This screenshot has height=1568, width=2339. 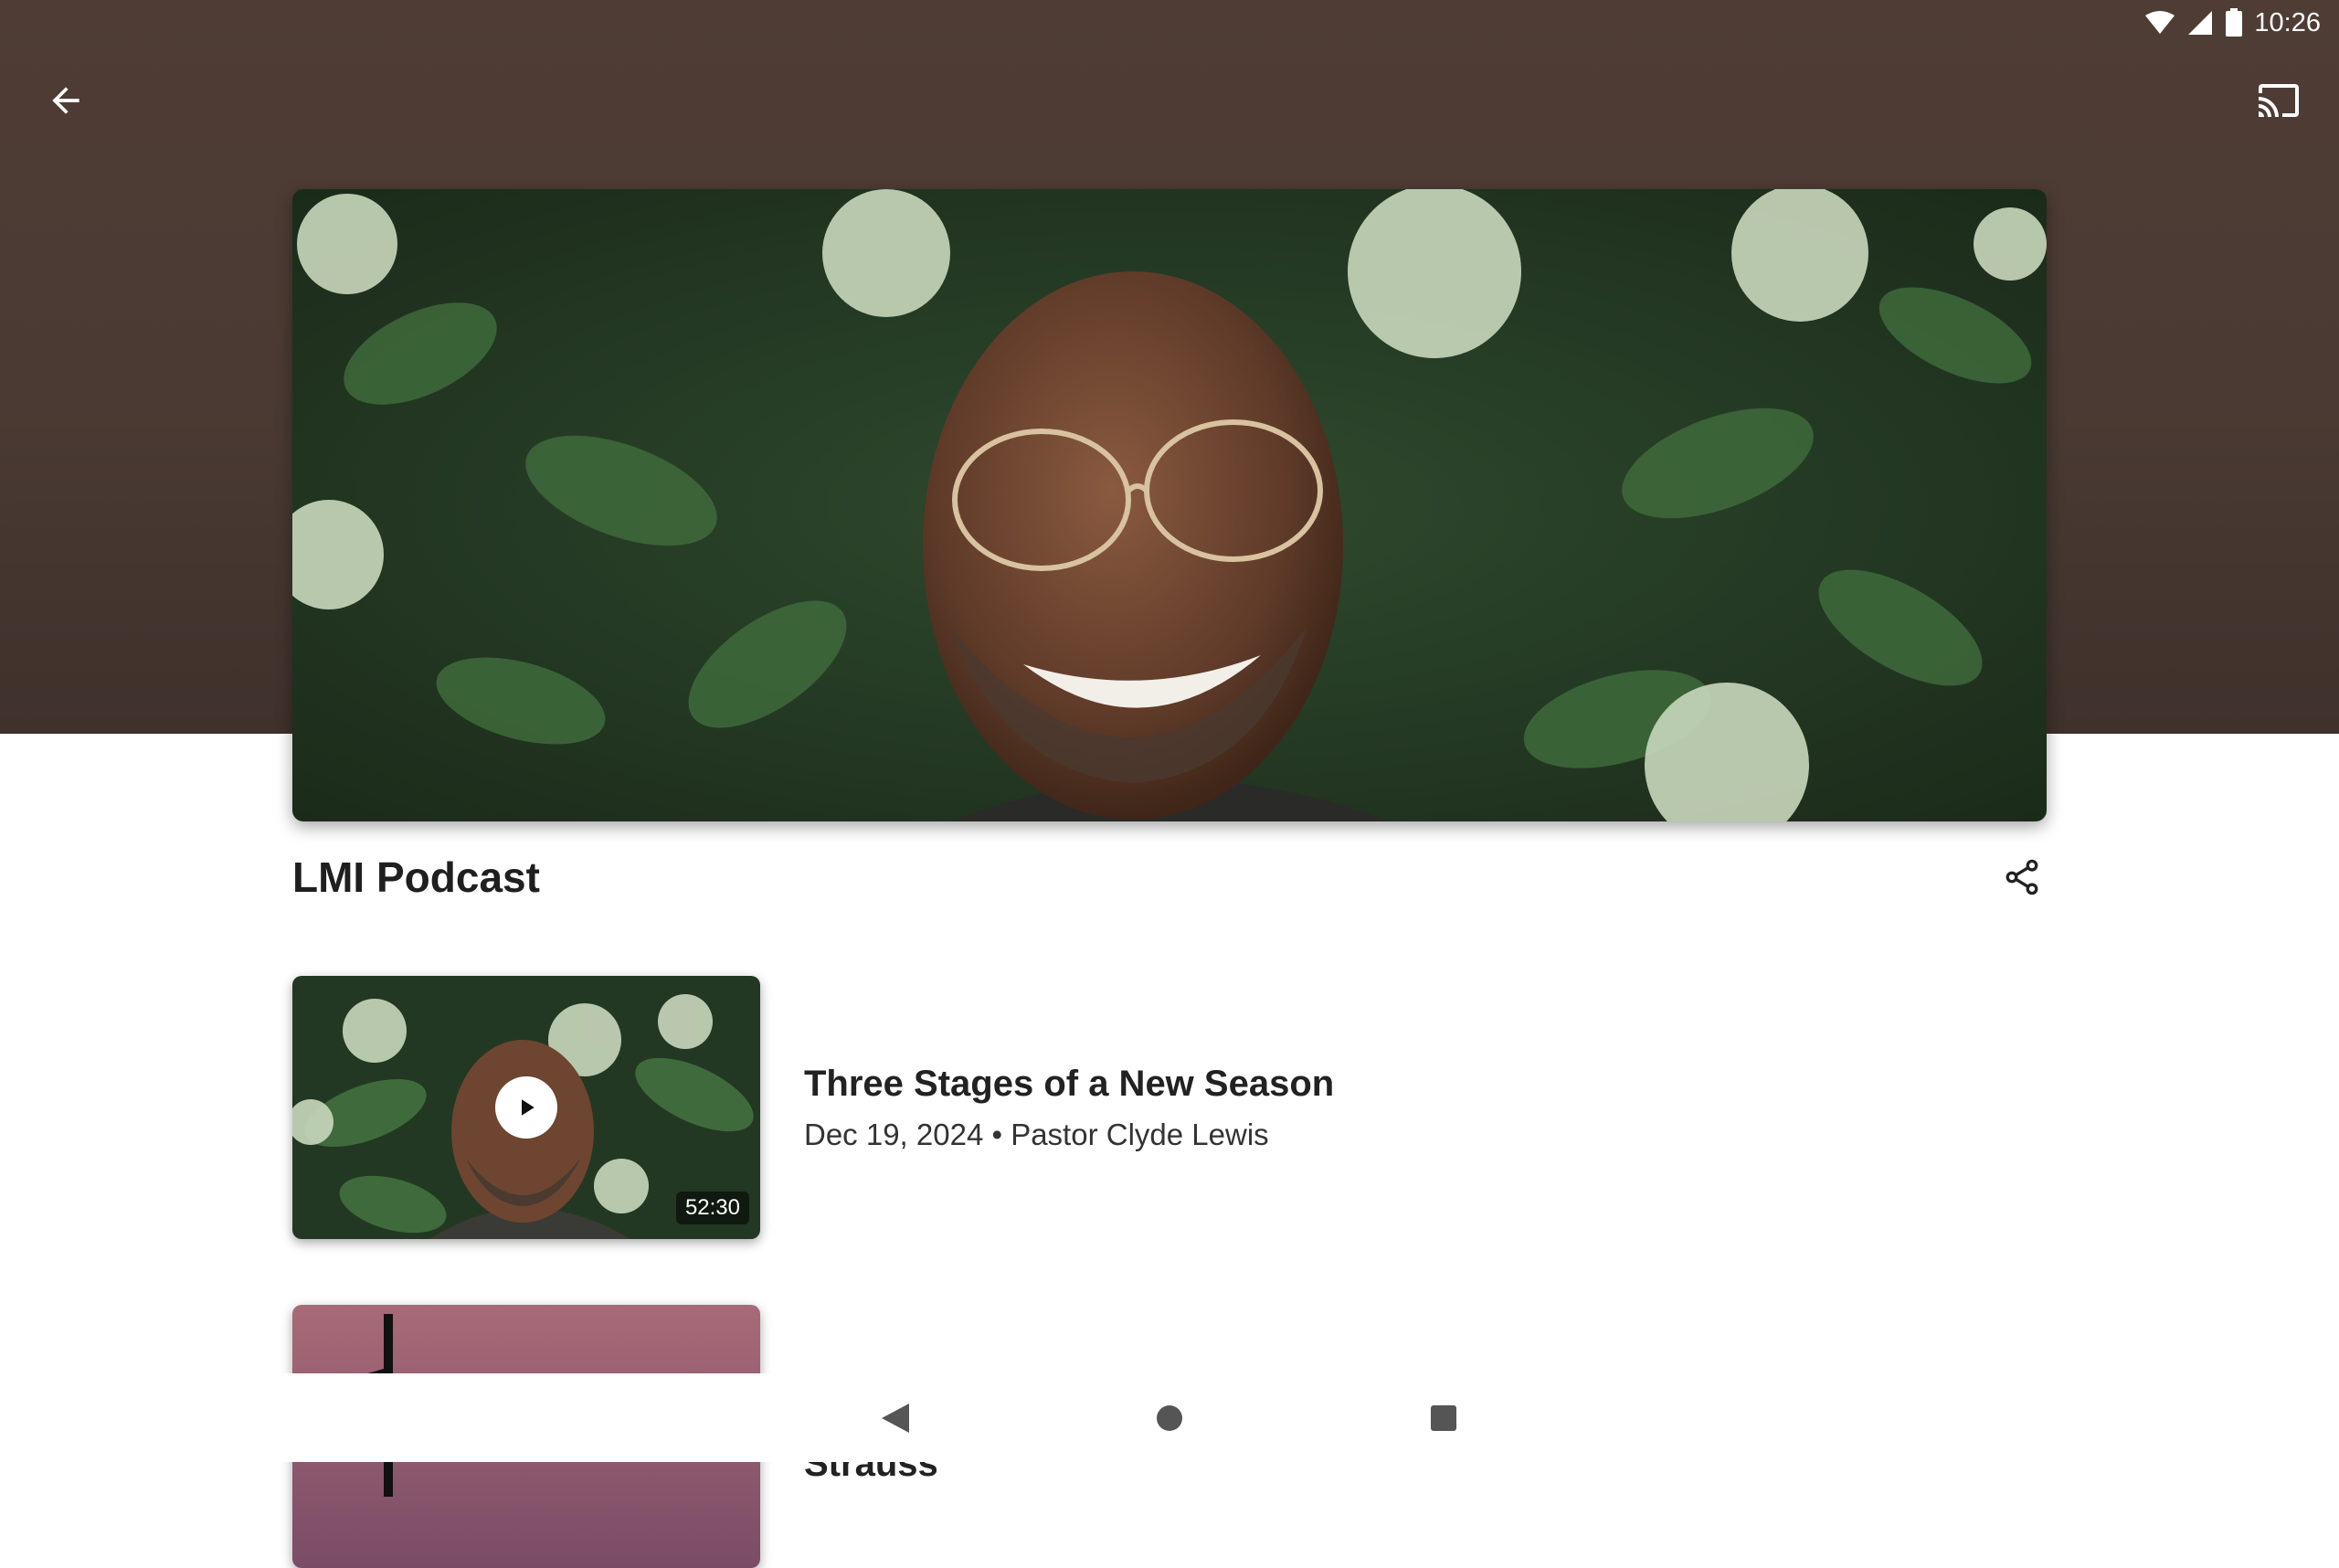 I want to click on play-button, so click(x=526, y=1108).